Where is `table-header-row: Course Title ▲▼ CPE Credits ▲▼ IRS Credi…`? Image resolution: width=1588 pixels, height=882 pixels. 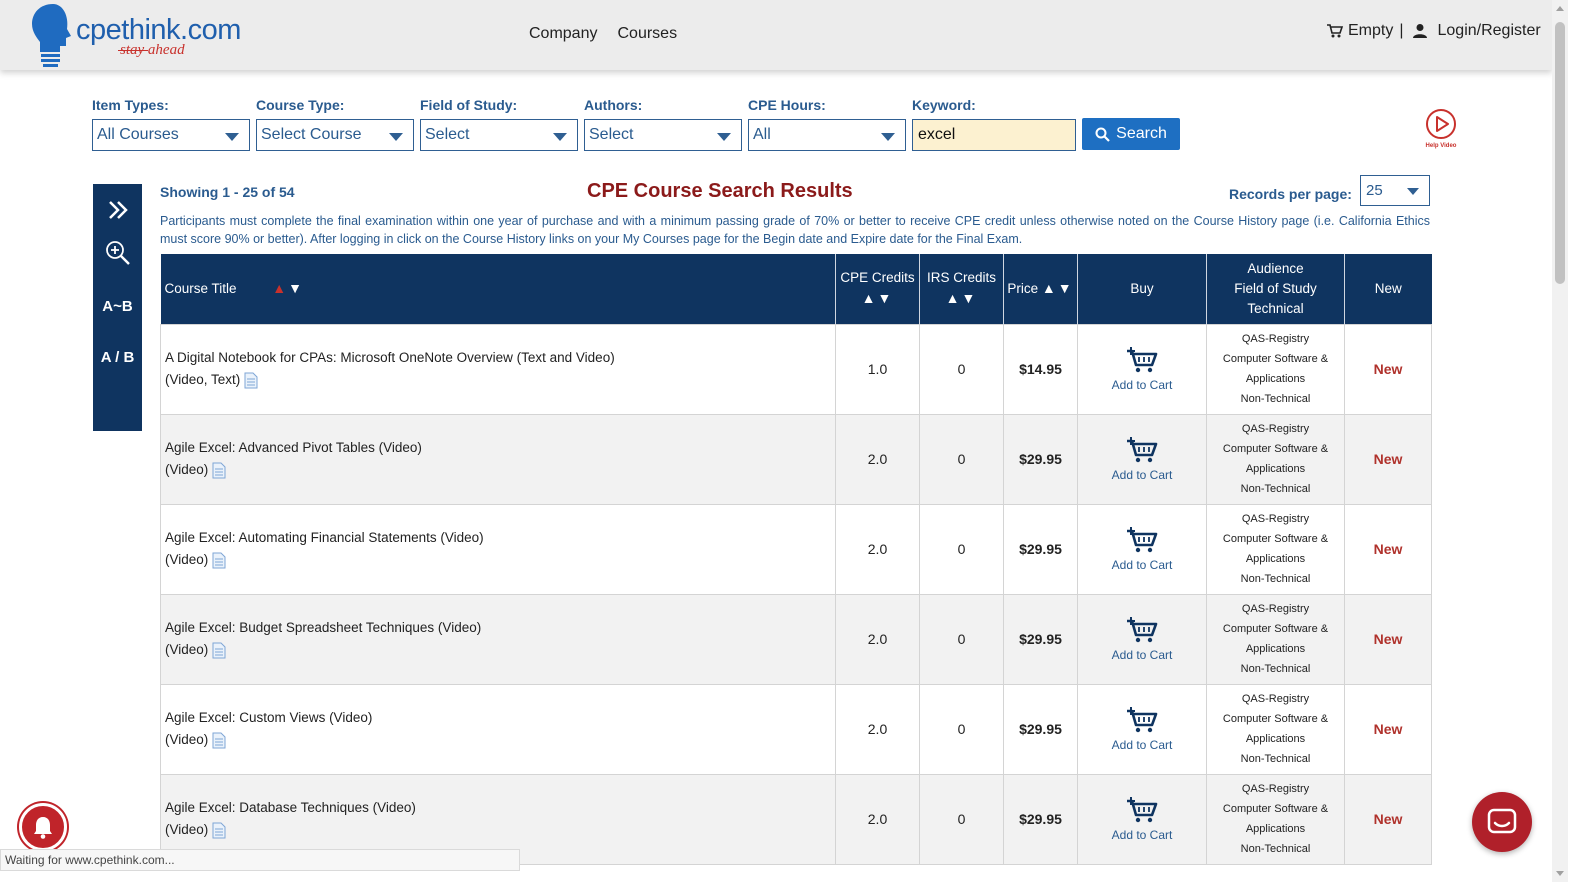 table-header-row: Course Title ▲▼ CPE Credits ▲▼ IRS Credi… is located at coordinates (796, 289).